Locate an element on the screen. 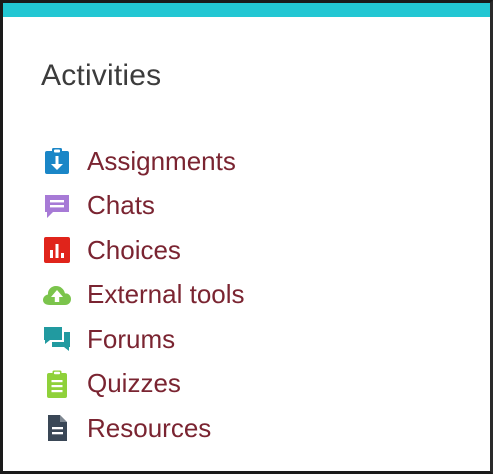  chat-icon is located at coordinates (57, 206).